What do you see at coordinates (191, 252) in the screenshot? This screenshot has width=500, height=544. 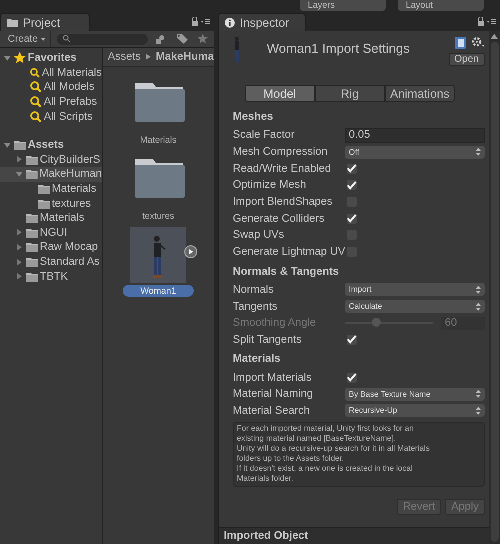 I see `play-icon` at bounding box center [191, 252].